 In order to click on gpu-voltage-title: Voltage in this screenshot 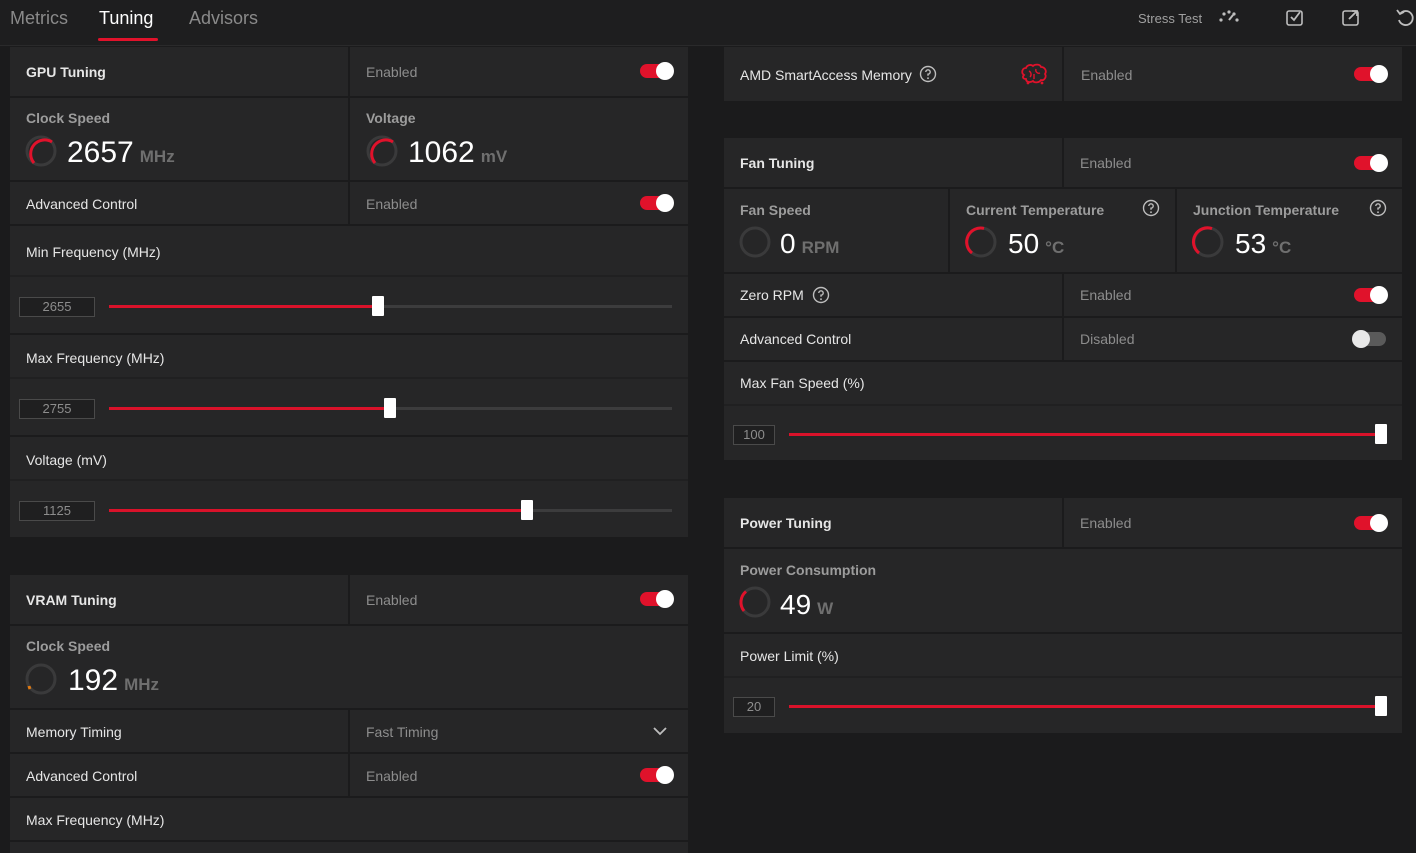, I will do `click(391, 118)`.